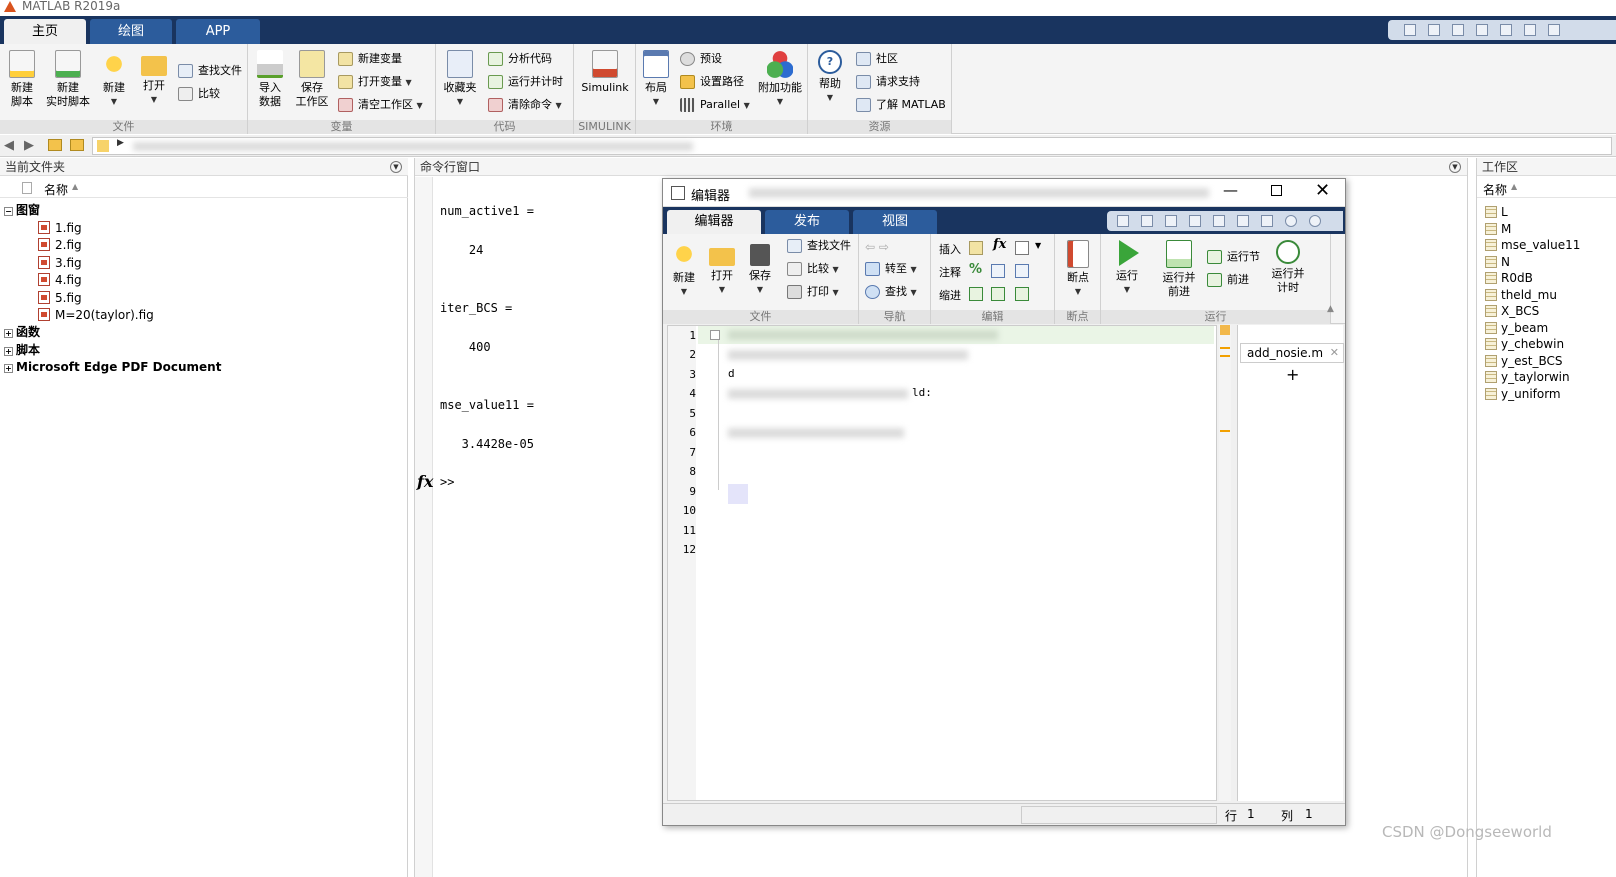 The height and width of the screenshot is (877, 1616). I want to click on cut-icon, so click(1434, 30).